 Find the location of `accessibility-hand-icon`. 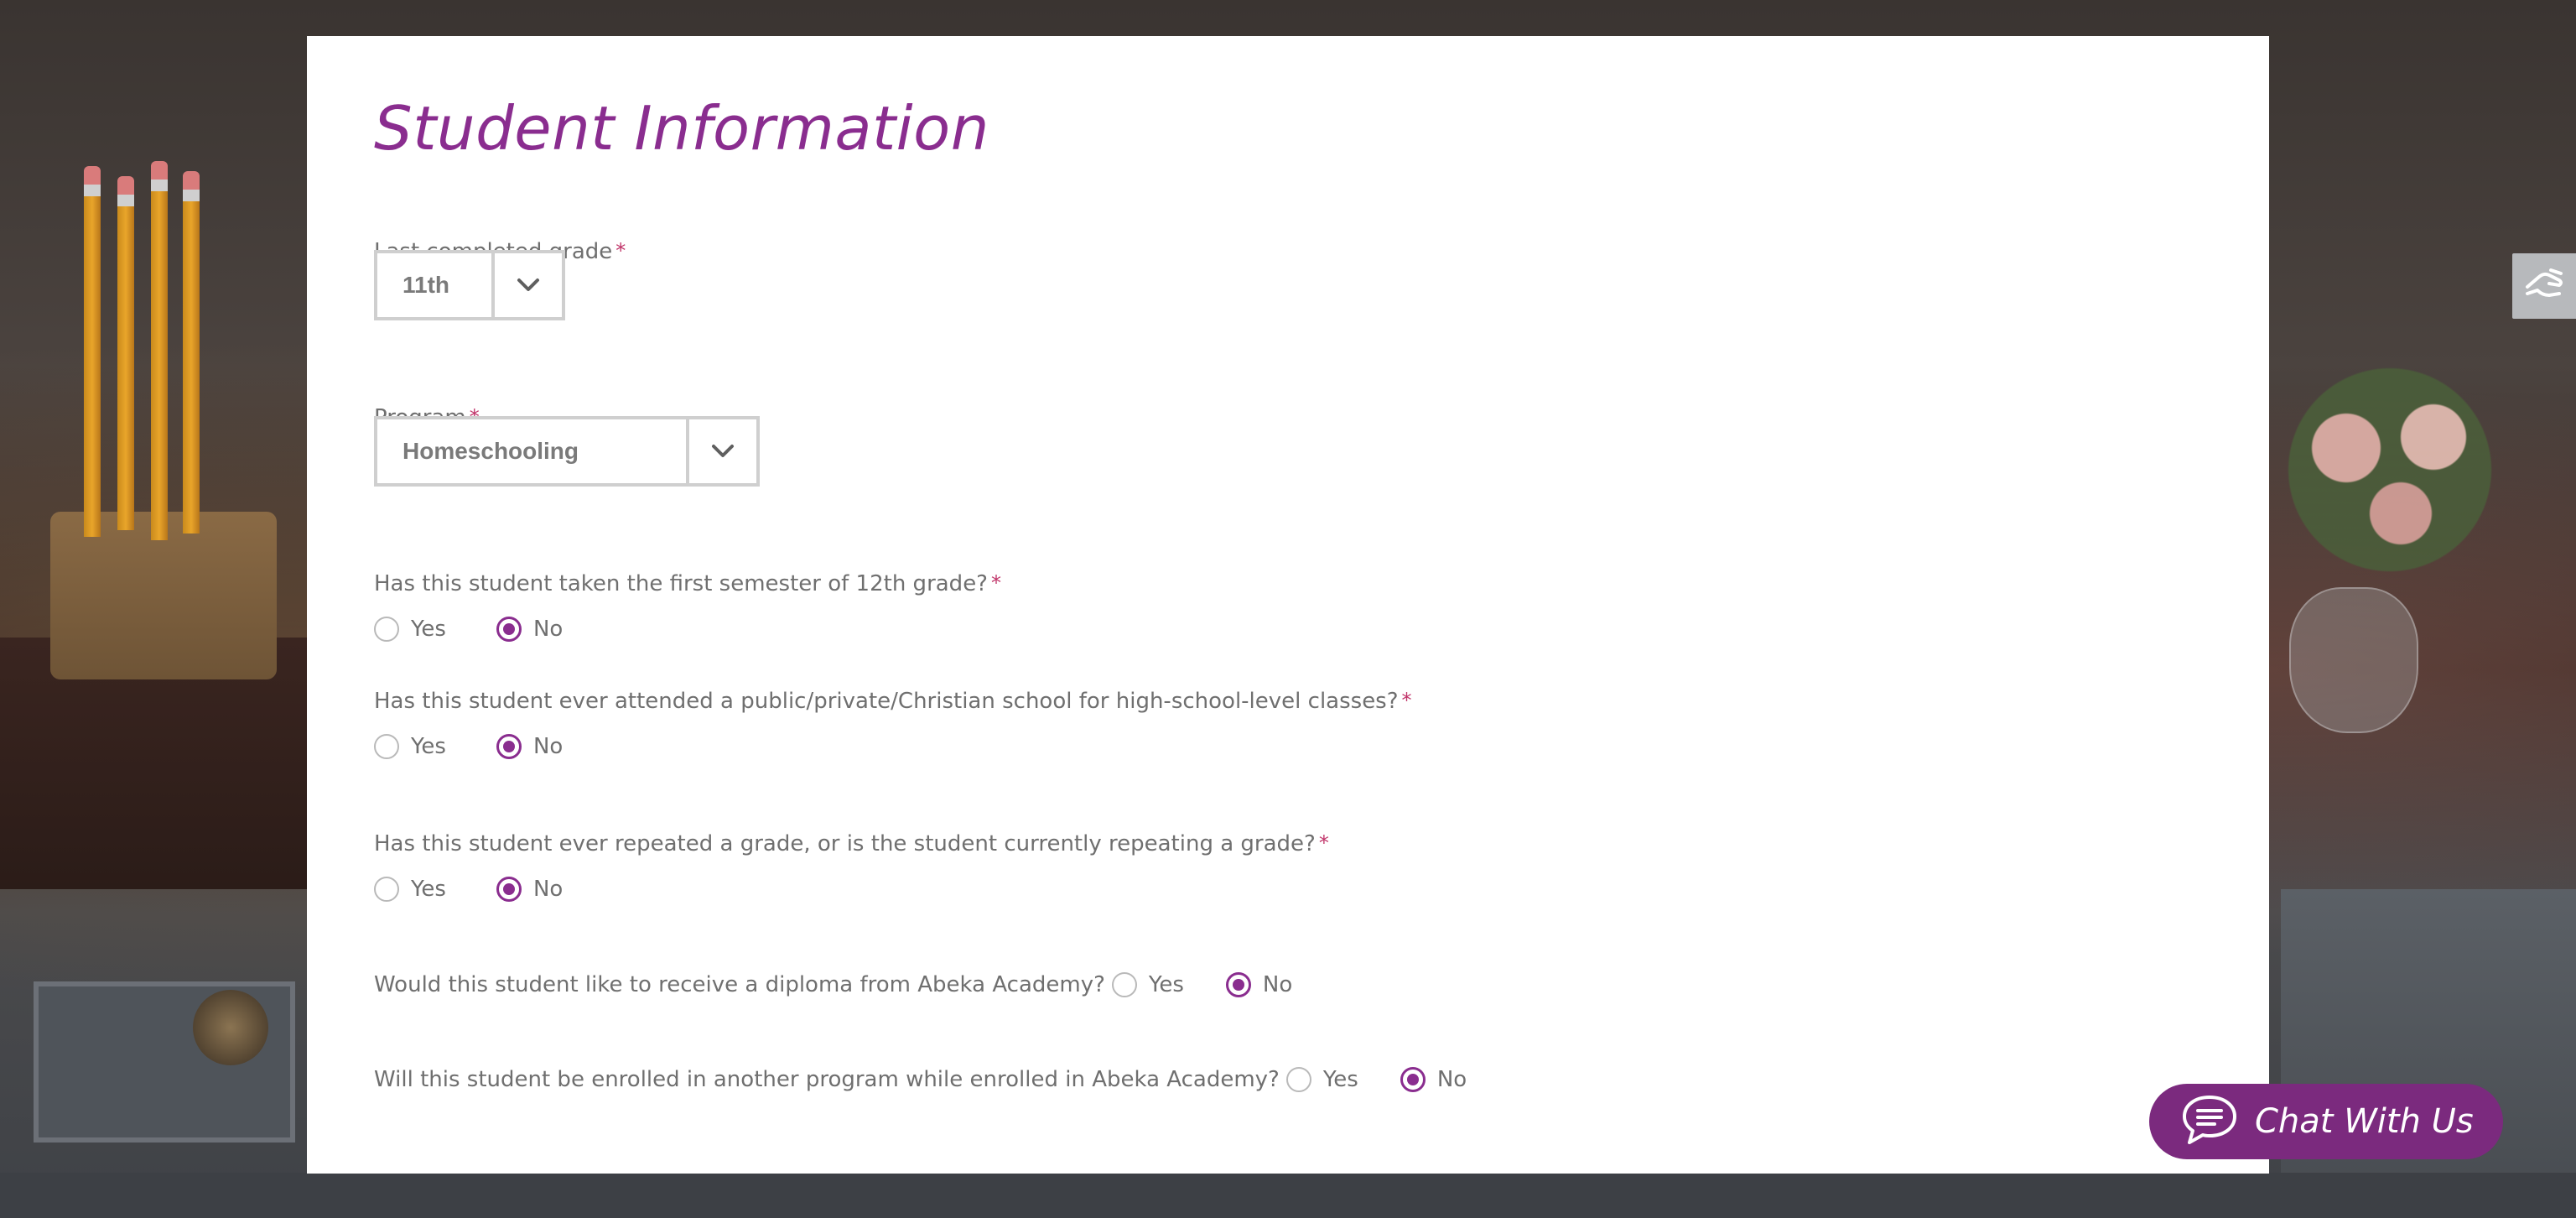

accessibility-hand-icon is located at coordinates (2544, 286).